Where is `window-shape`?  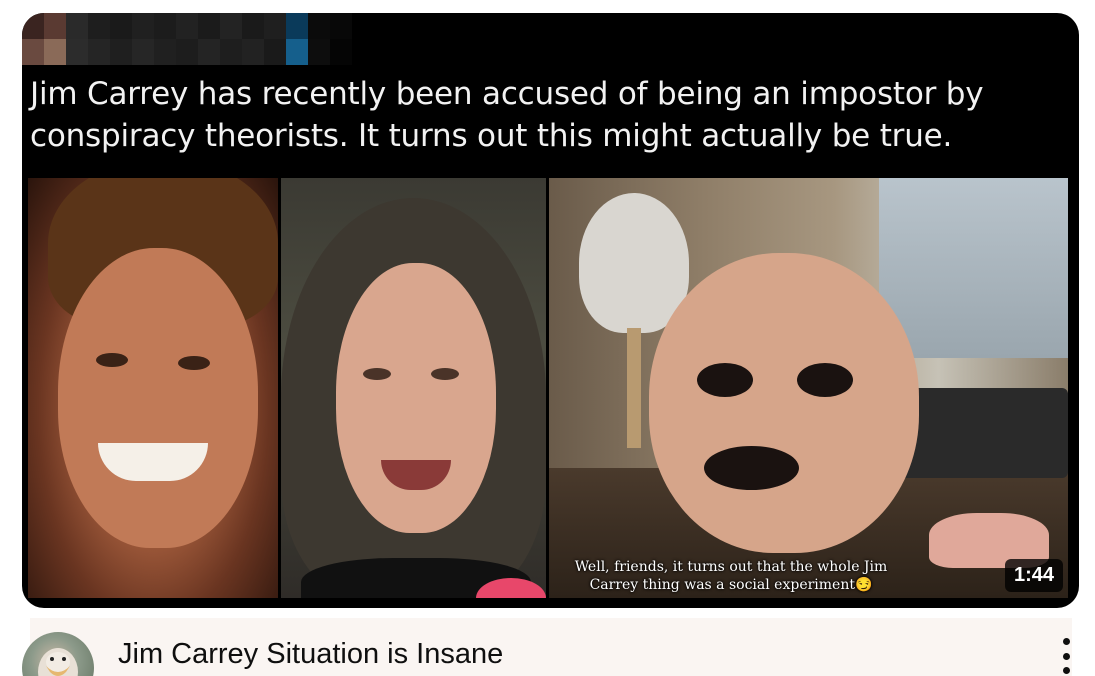 window-shape is located at coordinates (973, 268).